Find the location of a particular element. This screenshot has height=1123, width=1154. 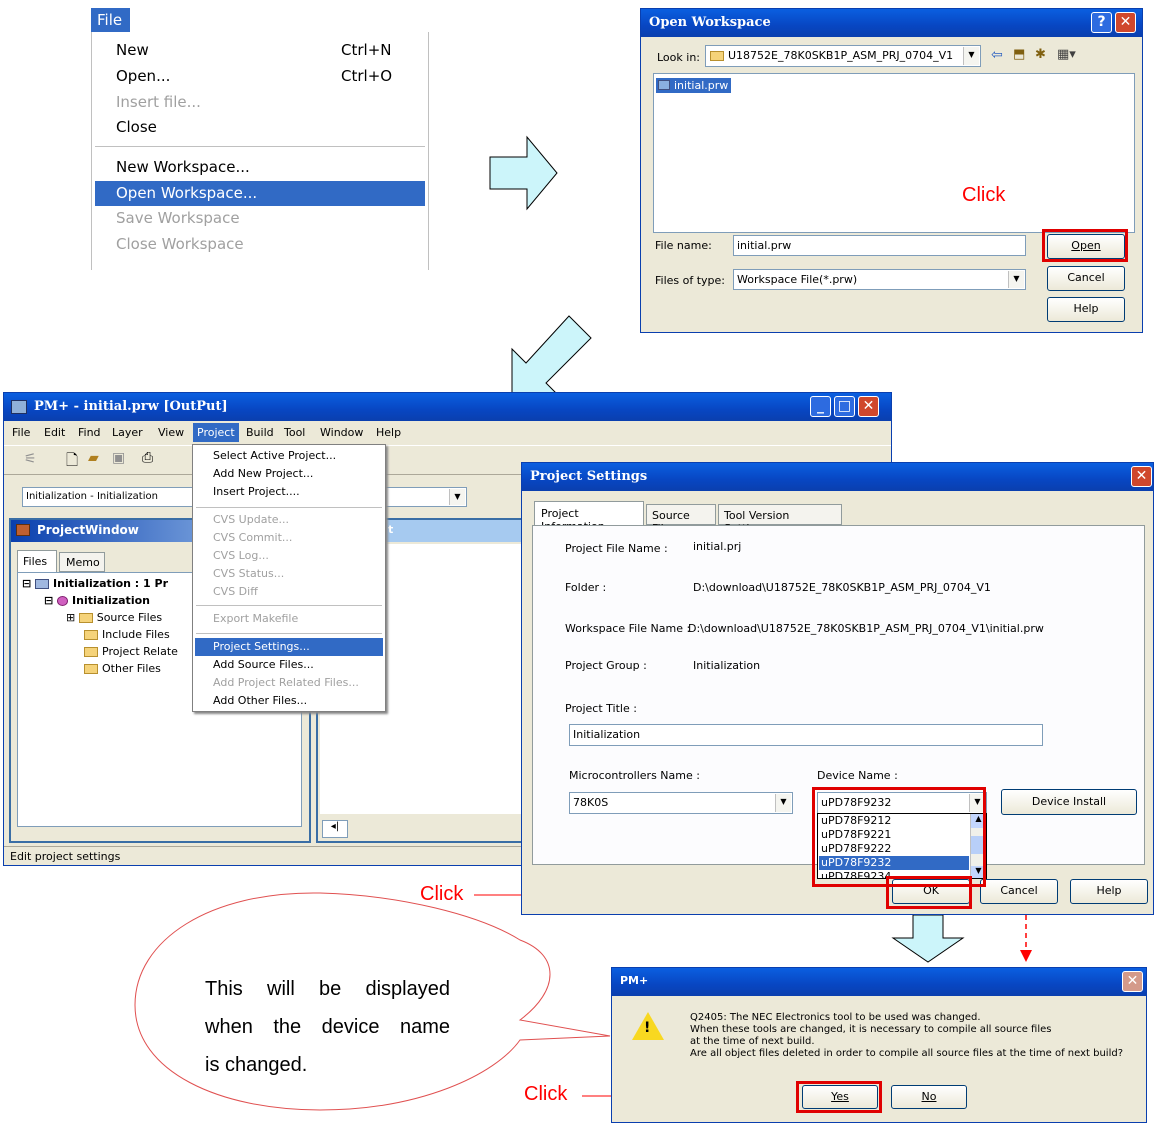

file-name-label: File name: is located at coordinates (683, 245).